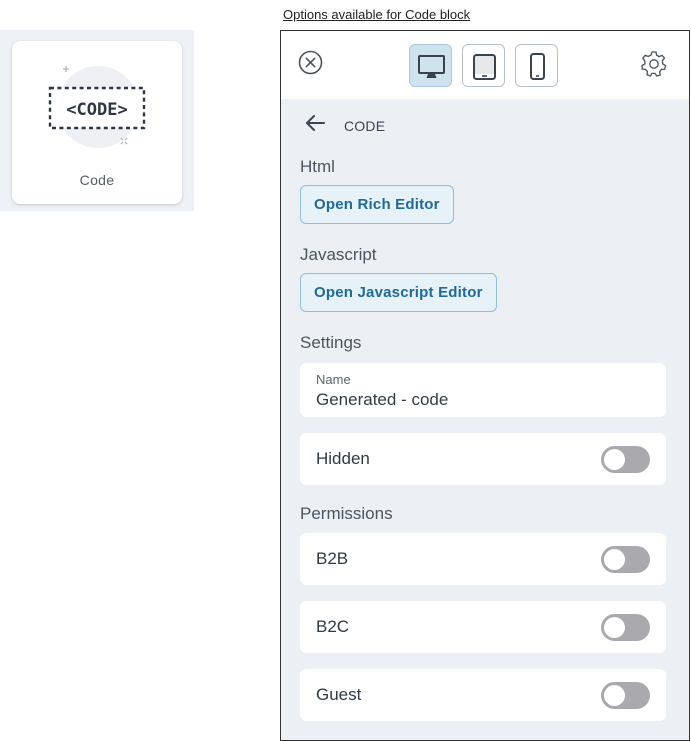 The width and height of the screenshot is (691, 741). I want to click on code-block-tile: <CODE> Code, so click(97, 122).